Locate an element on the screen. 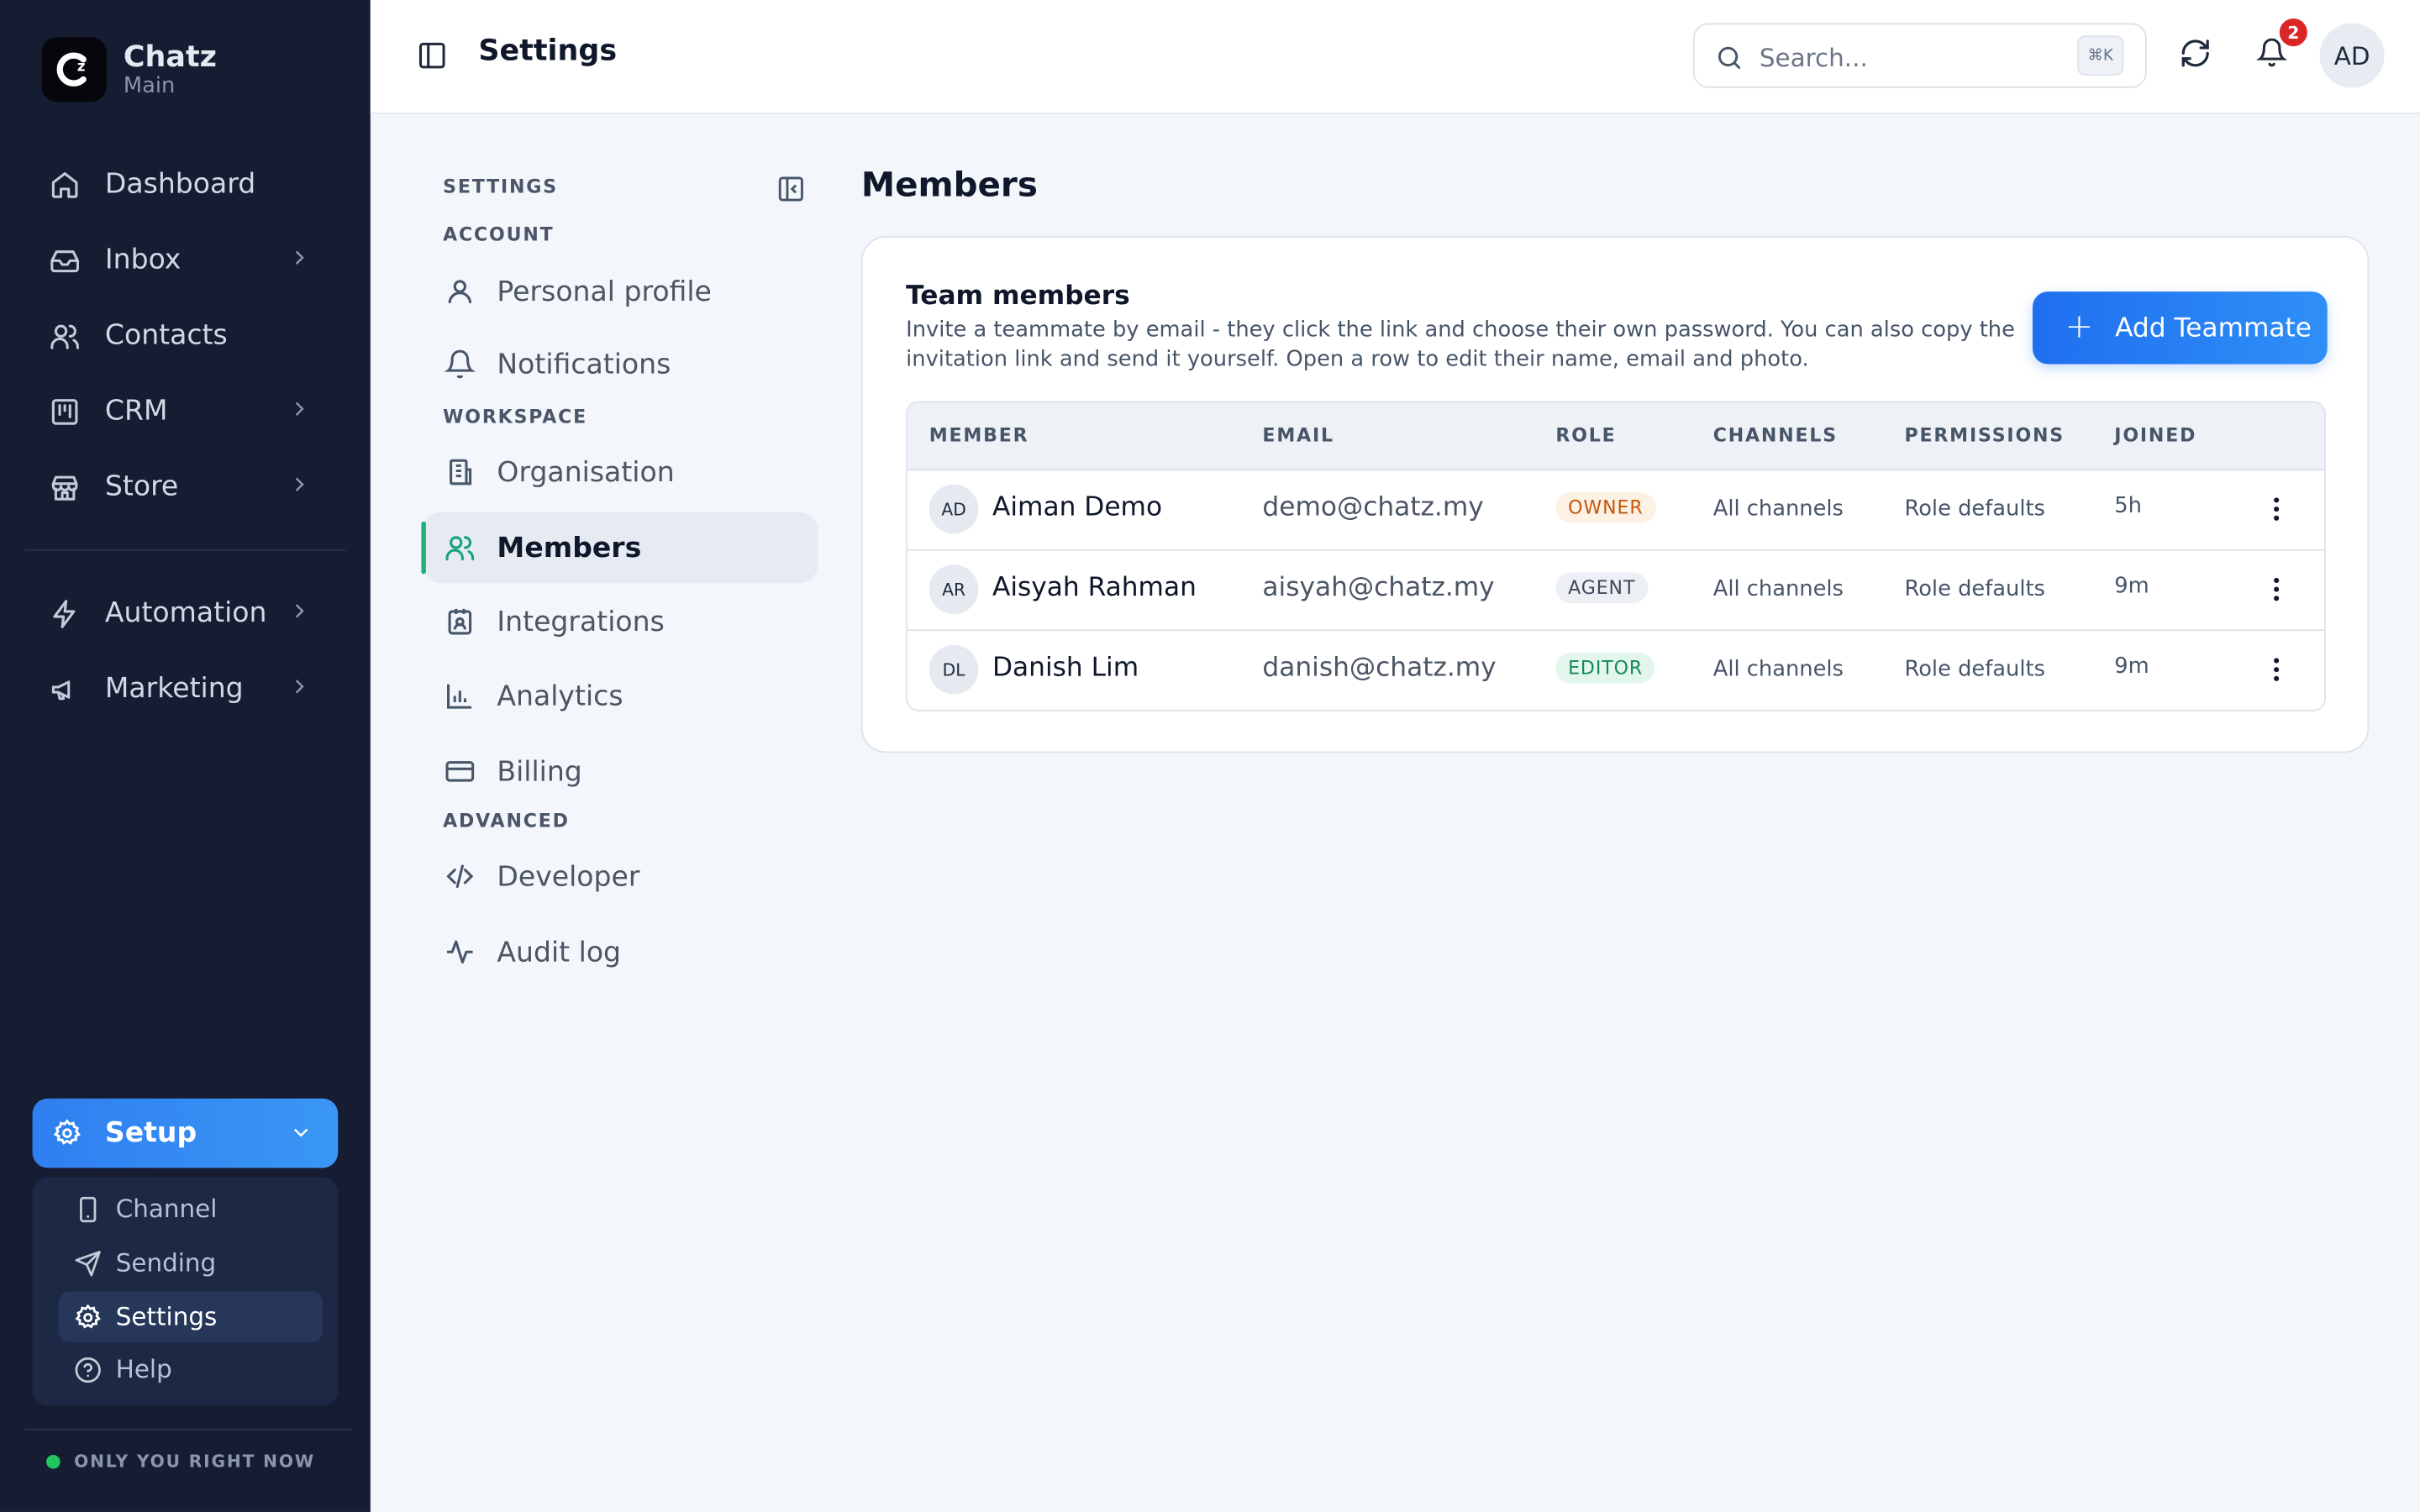 The image size is (2420, 1512). sidebar-item-marketing: Marketing is located at coordinates (184, 689).